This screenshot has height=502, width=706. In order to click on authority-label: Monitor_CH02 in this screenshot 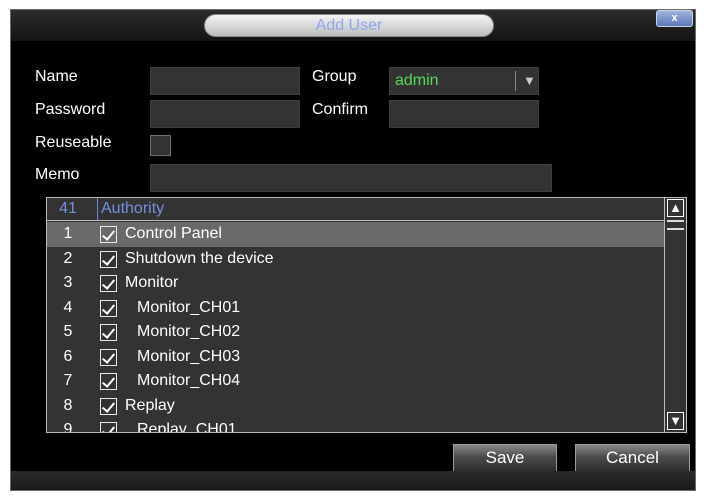, I will do `click(189, 331)`.